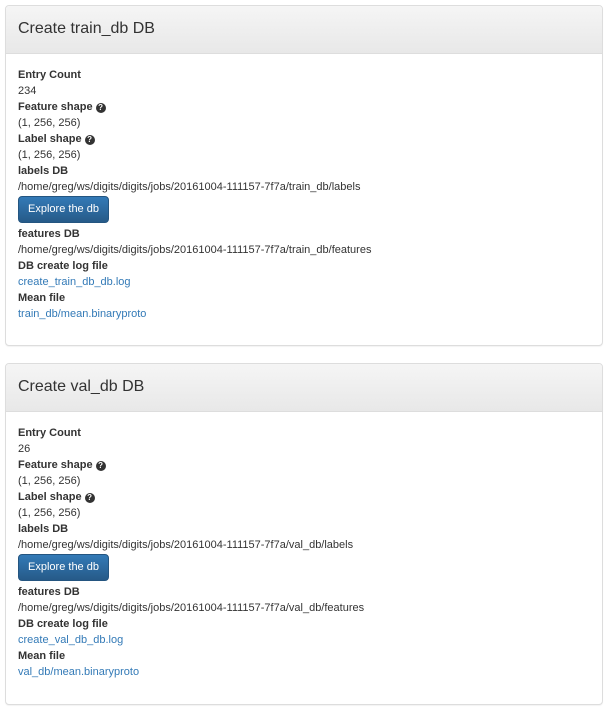  What do you see at coordinates (27, 91) in the screenshot?
I see `entry-count-value: 234` at bounding box center [27, 91].